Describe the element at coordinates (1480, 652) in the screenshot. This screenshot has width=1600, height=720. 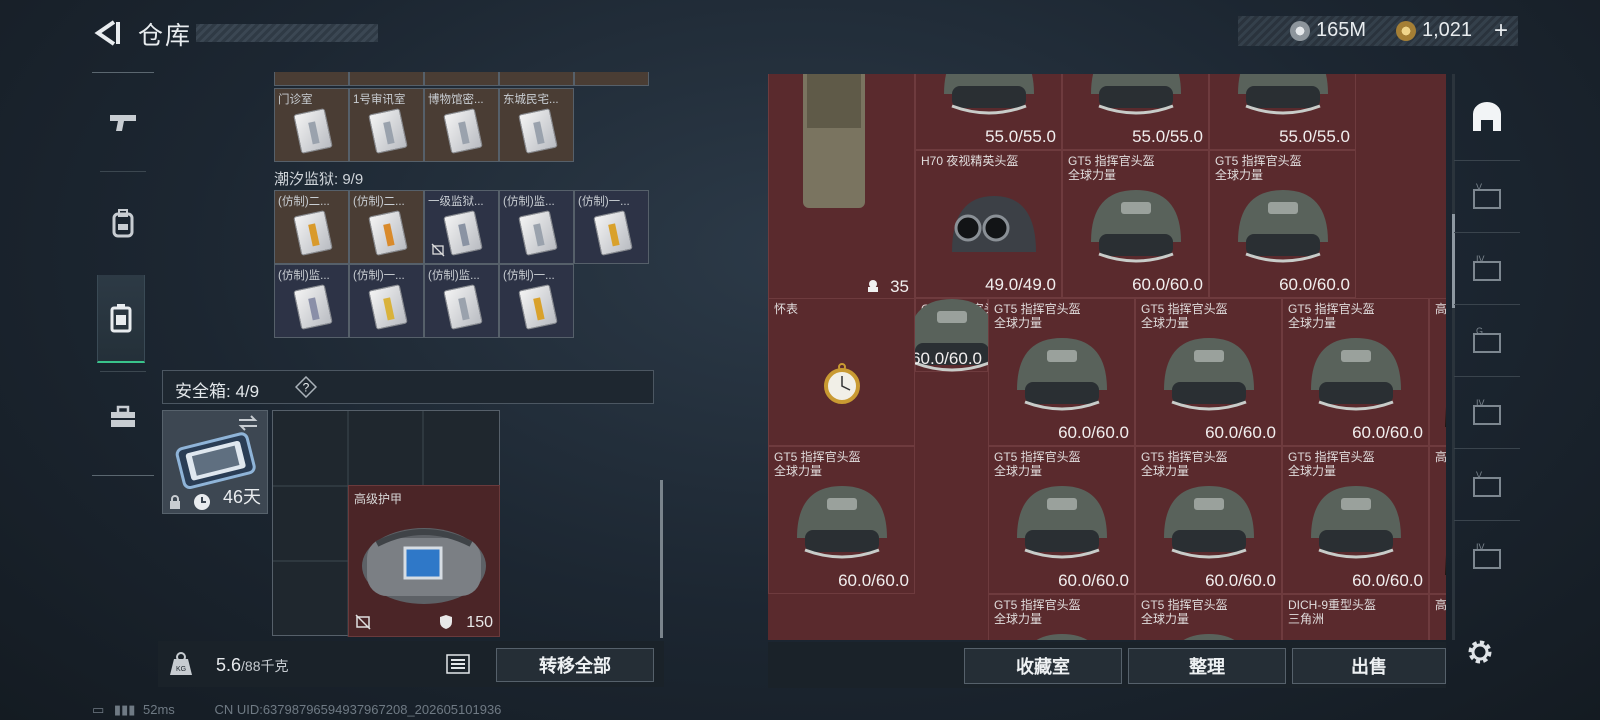
I see `settings-button` at that location.